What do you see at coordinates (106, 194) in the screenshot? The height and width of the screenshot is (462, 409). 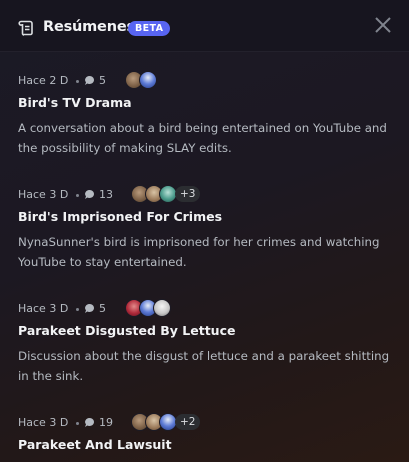 I see `message-count: 13` at bounding box center [106, 194].